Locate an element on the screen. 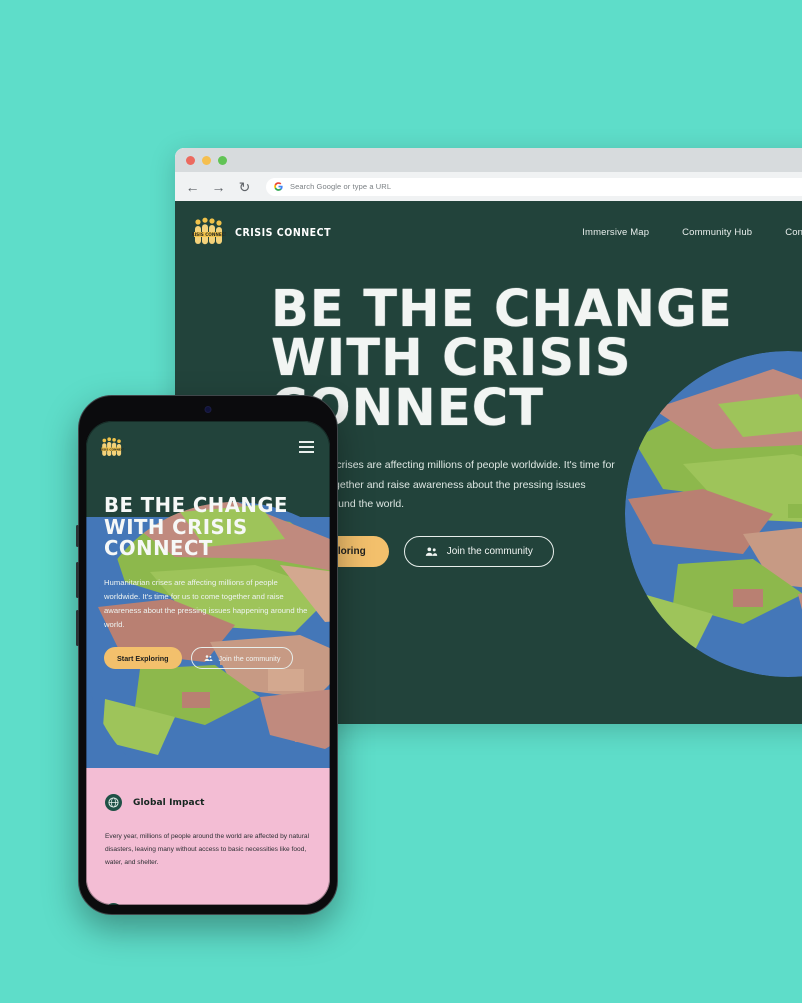  reload-icon: ↻ is located at coordinates (244, 186).